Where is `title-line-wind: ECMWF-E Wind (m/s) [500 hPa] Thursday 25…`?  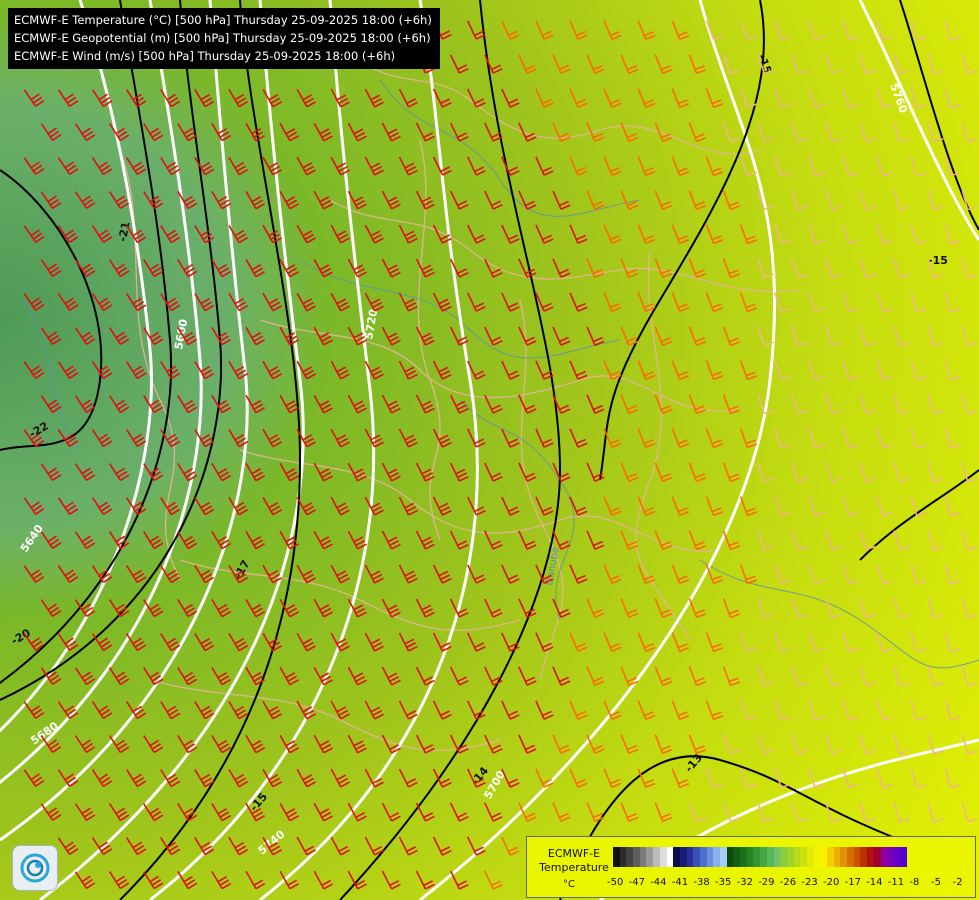
title-line-wind: ECMWF-E Wind (m/s) [500 hPa] Thursday 25… is located at coordinates (205, 56).